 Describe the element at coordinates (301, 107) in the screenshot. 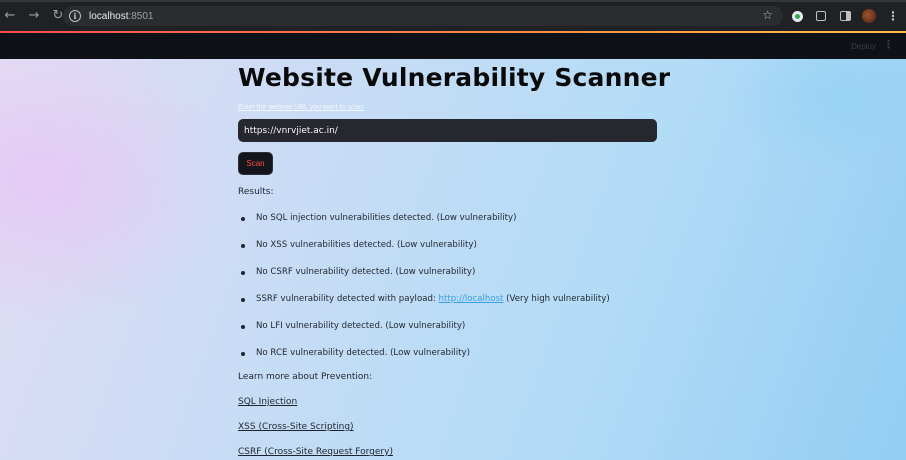

I see `url-input-label: Enter the website URL you want to scan:` at that location.